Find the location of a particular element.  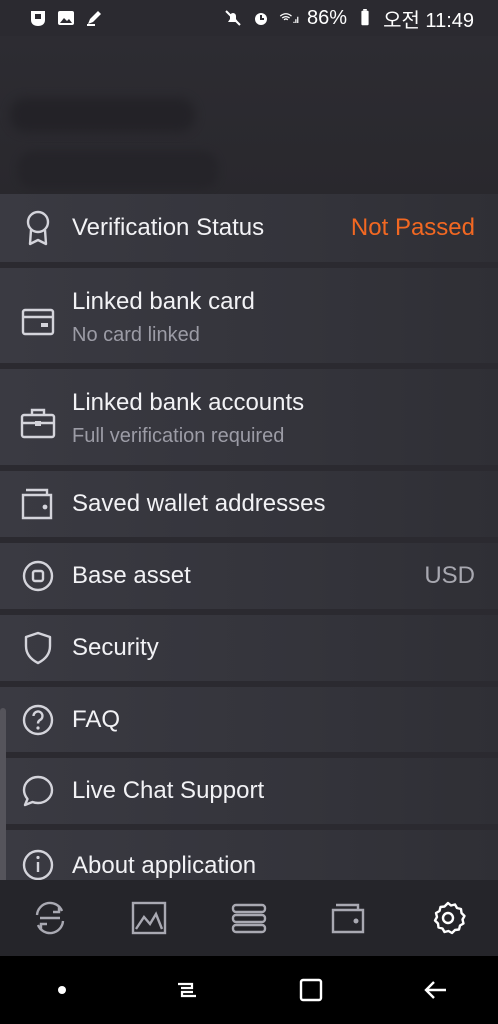

chat-icon is located at coordinates (38, 791).